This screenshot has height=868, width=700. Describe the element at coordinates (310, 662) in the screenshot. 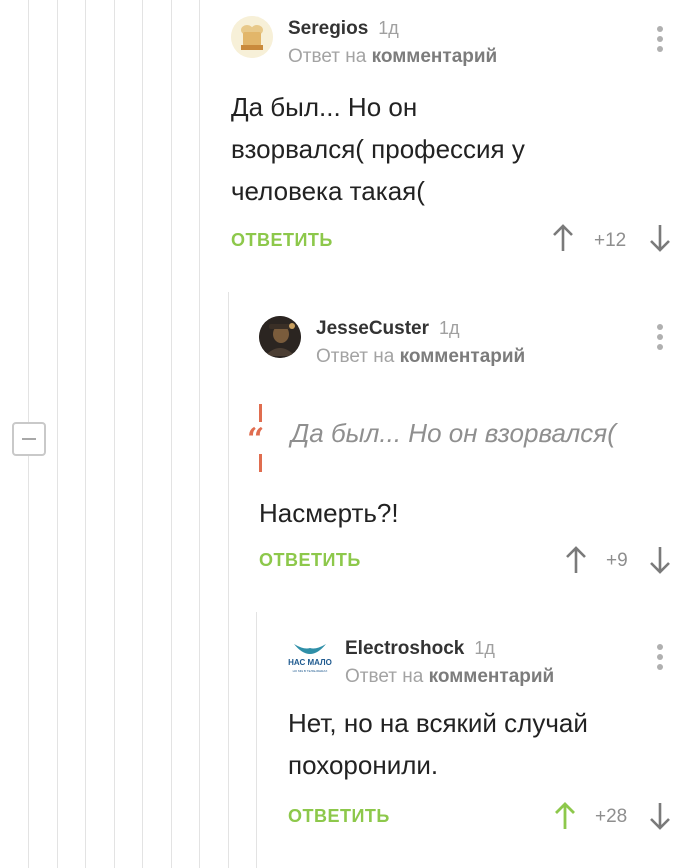

I see `logo-text: НАС МАЛО` at that location.